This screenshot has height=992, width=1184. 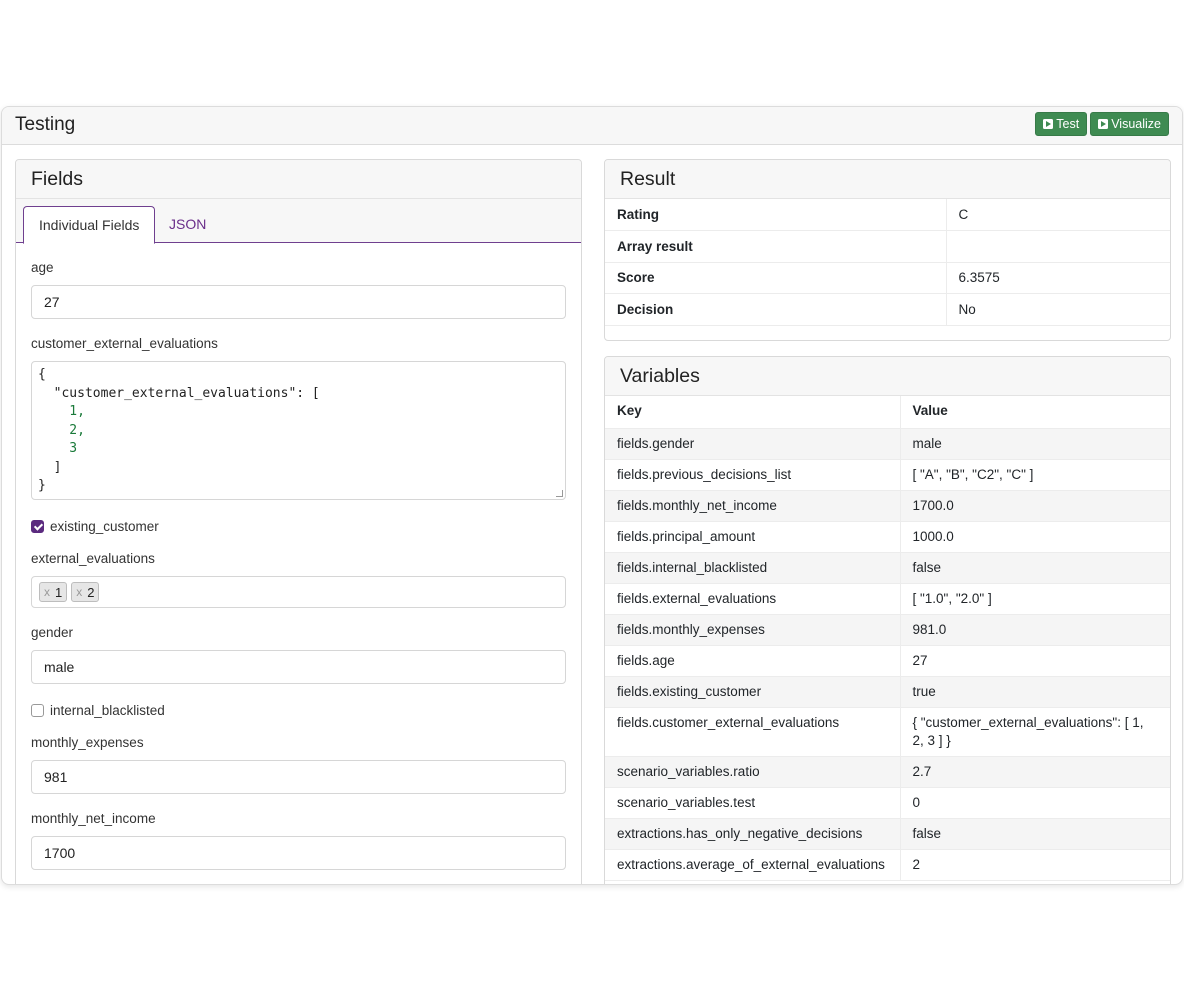 What do you see at coordinates (1035, 803) in the screenshot?
I see `variable-value: 0` at bounding box center [1035, 803].